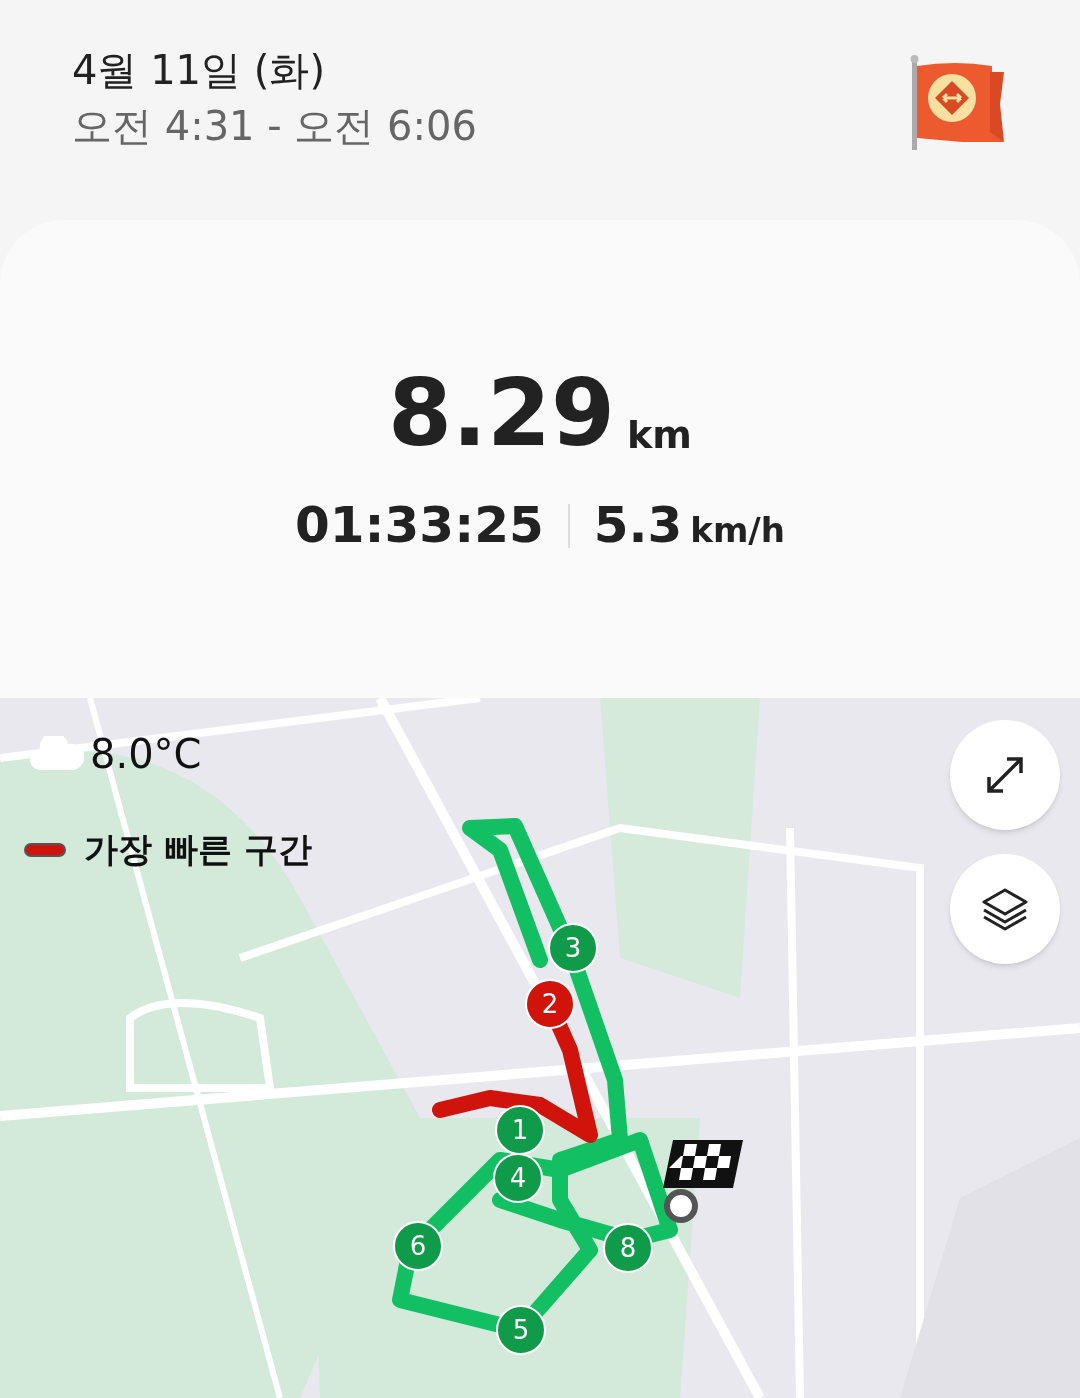 Image resolution: width=1080 pixels, height=1398 pixels. I want to click on speed-value: 5.3, so click(638, 525).